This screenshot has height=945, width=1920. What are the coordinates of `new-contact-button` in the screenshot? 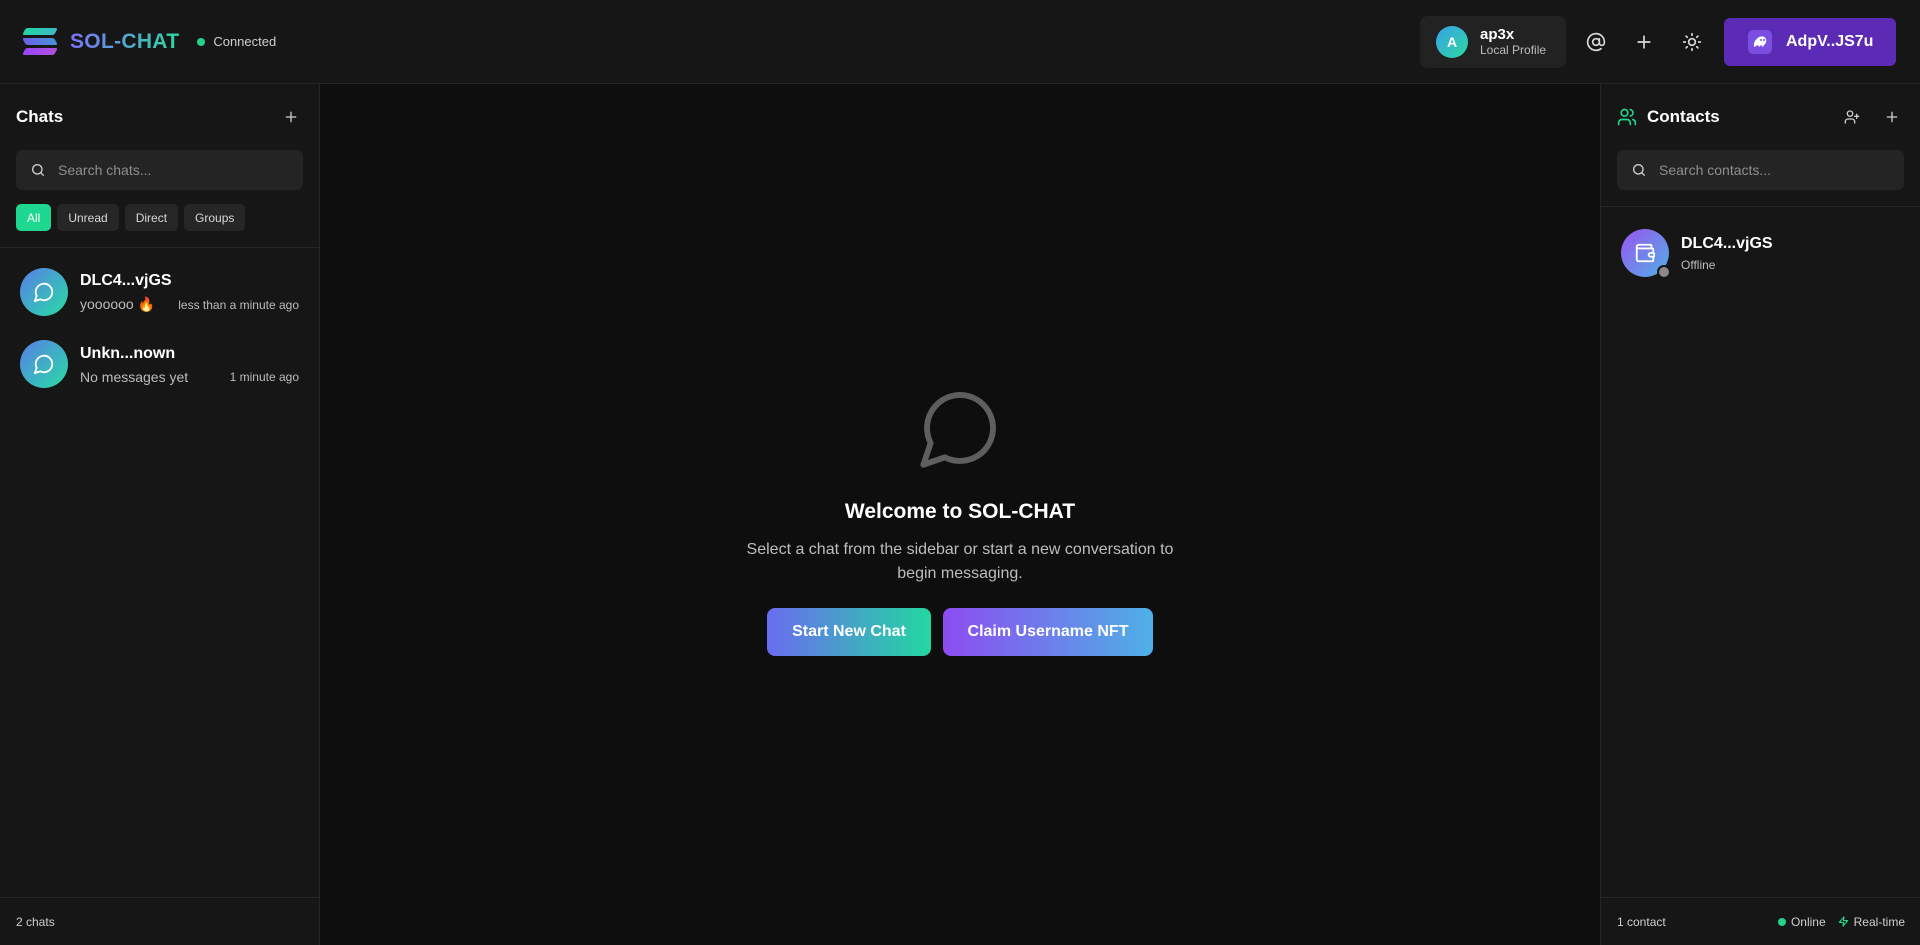 It's located at (1892, 117).